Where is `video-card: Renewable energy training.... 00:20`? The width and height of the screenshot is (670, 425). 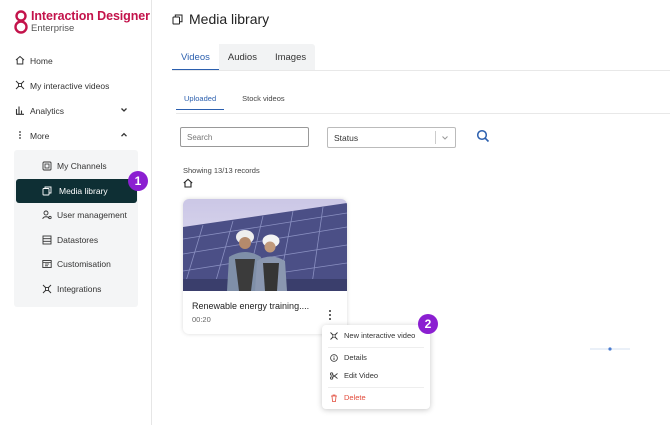
video-card: Renewable energy training.... 00:20 is located at coordinates (265, 266).